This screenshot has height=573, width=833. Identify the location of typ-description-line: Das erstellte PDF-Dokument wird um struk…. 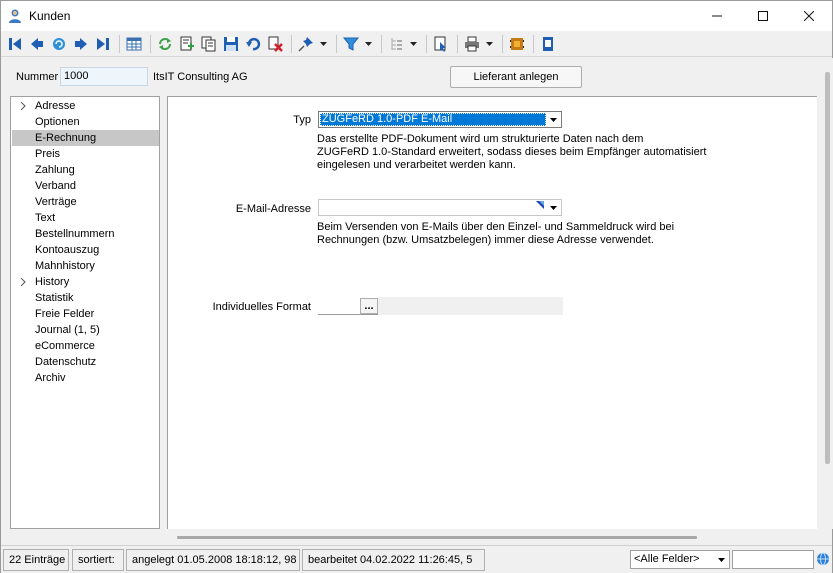
(480, 139).